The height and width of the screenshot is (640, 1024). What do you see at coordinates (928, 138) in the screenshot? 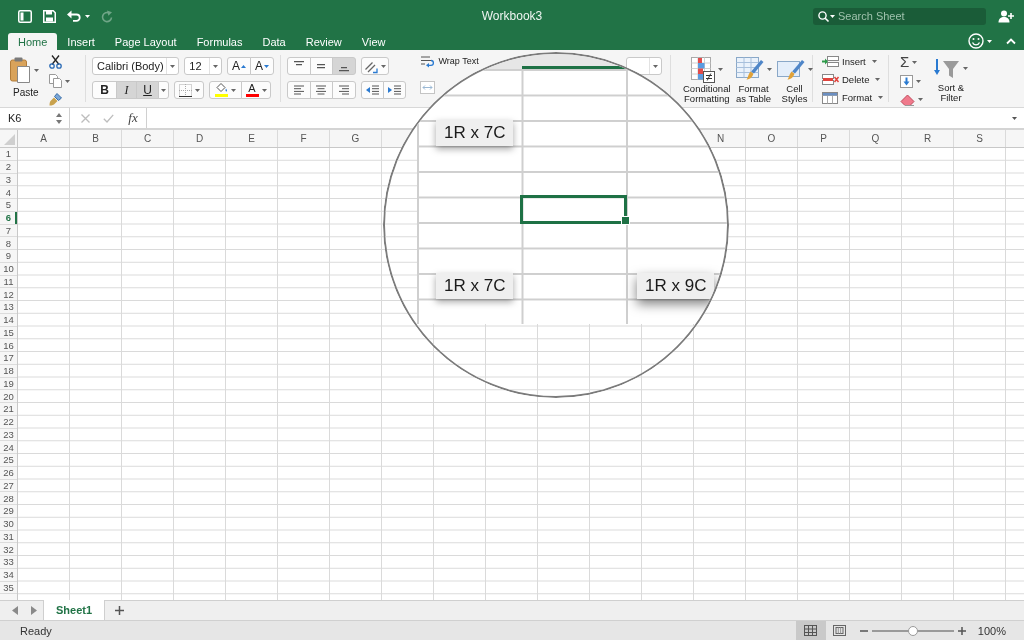
I see `column-header: R` at bounding box center [928, 138].